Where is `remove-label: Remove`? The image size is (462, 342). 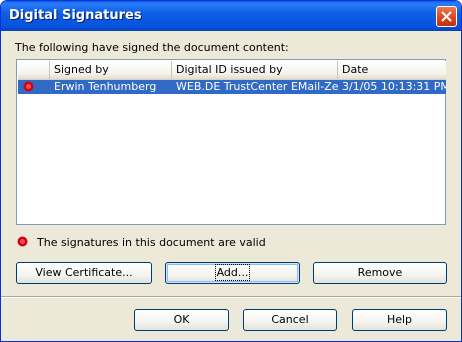
remove-label: Remove is located at coordinates (380, 272).